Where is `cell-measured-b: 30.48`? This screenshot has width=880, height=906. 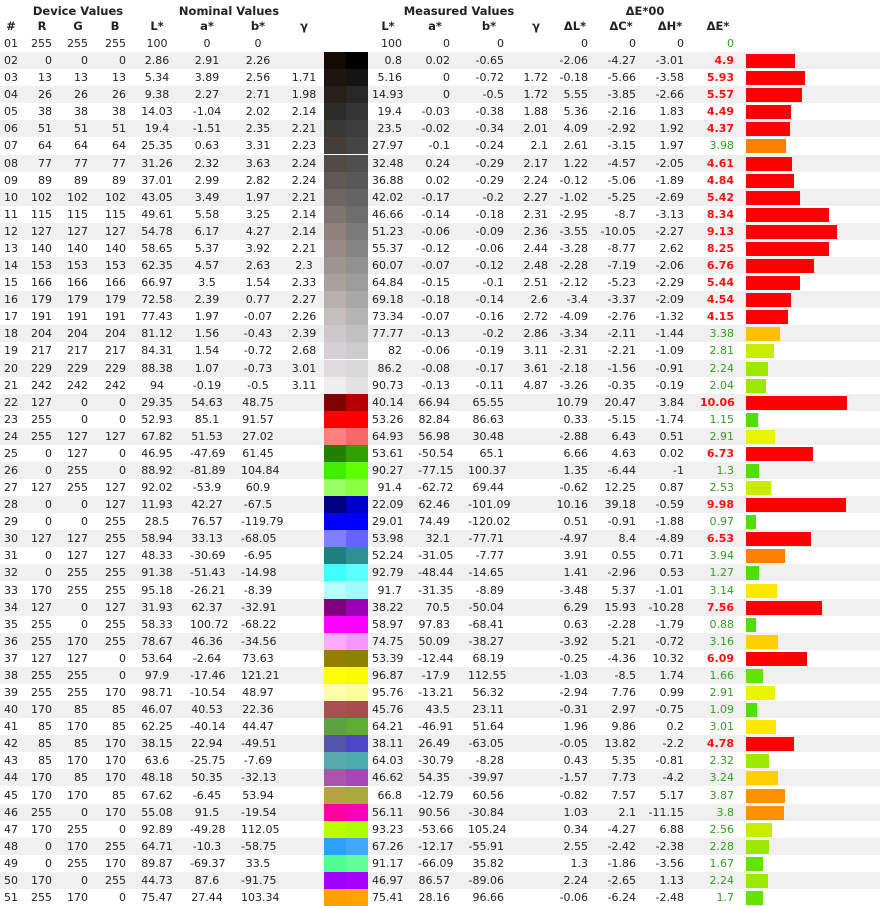
cell-measured-b: 30.48 is located at coordinates (488, 436).